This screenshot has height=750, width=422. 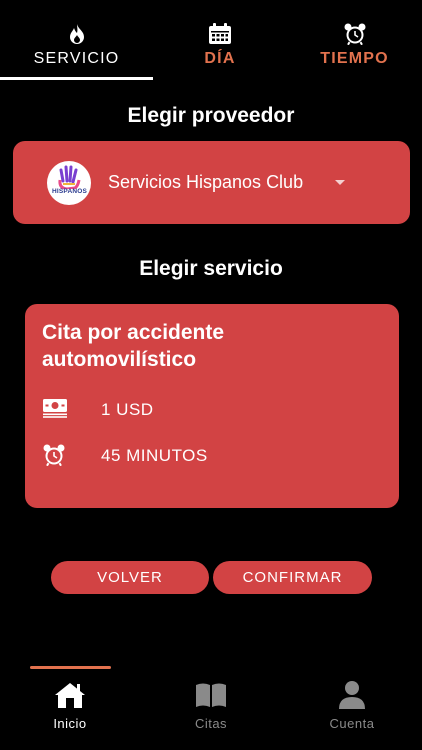 What do you see at coordinates (130, 577) in the screenshot?
I see `back-button: VOLVER` at bounding box center [130, 577].